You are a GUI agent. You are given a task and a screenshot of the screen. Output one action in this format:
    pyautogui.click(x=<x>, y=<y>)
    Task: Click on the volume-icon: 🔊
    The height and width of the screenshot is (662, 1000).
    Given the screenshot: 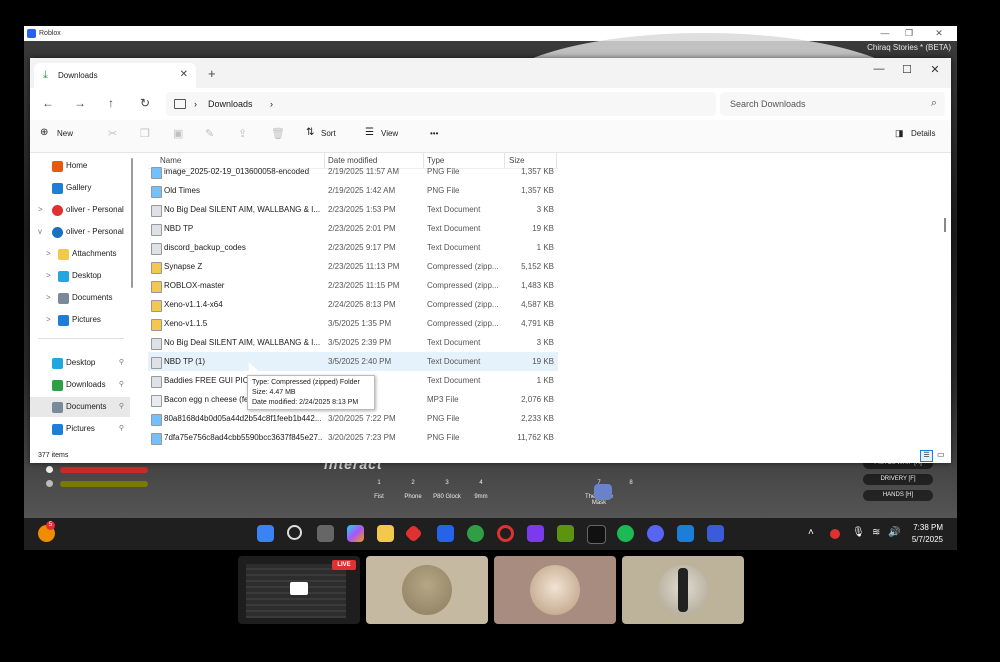 What is the action you would take?
    pyautogui.click(x=894, y=532)
    